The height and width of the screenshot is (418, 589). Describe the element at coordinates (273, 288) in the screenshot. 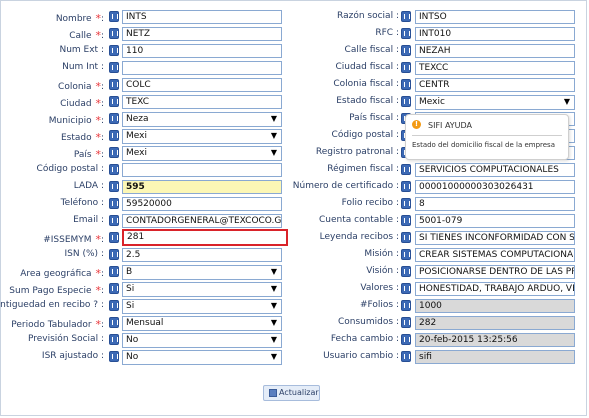

I see `chevron-down-icon: ▼` at that location.